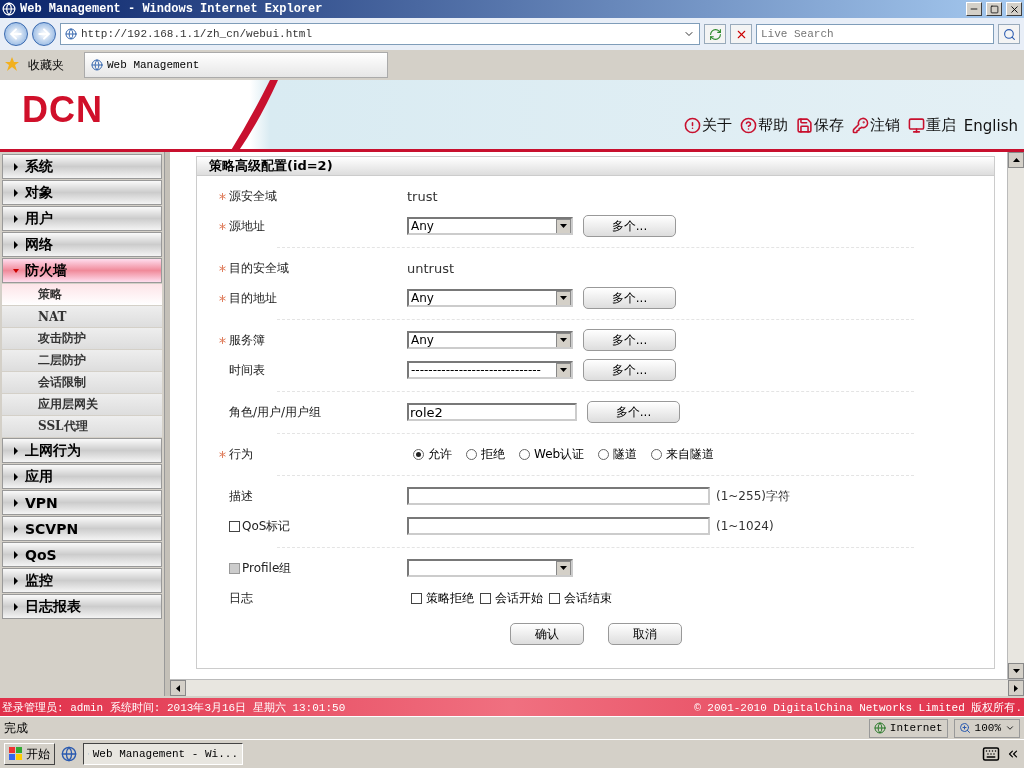 This screenshot has width=1024, height=768. Describe the element at coordinates (174, 707) in the screenshot. I see `login-info: 登录管理员: admin 系统时间: 2013年3月16日 星期六 13:01:50` at that location.